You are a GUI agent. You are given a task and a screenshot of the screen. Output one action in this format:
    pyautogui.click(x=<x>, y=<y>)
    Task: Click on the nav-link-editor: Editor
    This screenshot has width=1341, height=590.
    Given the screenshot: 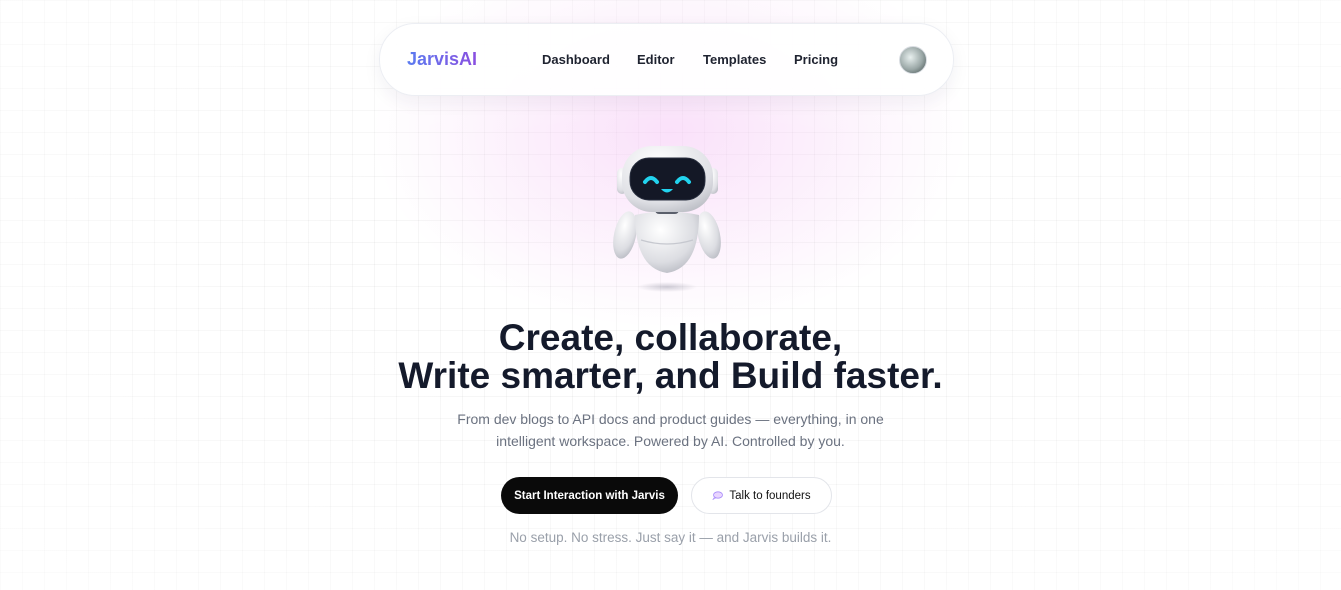 What is the action you would take?
    pyautogui.click(x=656, y=59)
    